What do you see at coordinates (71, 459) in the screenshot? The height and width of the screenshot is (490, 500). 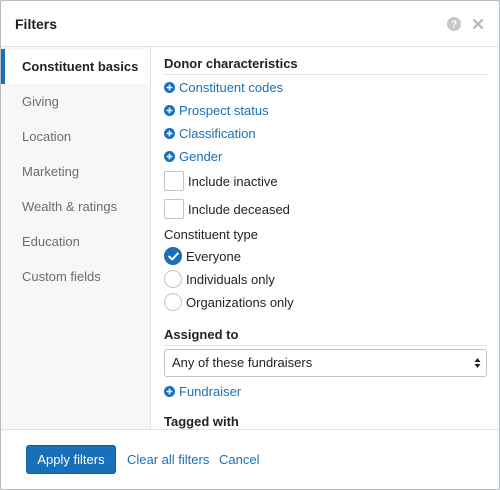 I see `apply-filters-button: Apply filters` at bounding box center [71, 459].